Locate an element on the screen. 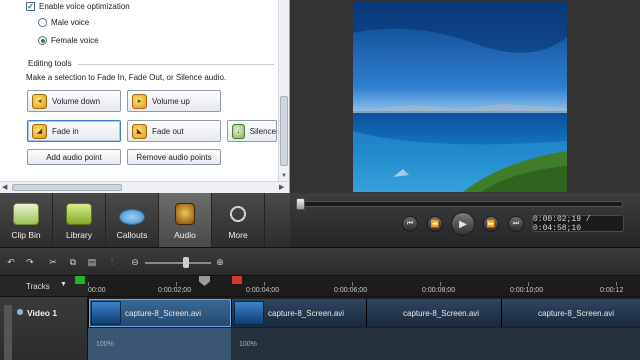 The height and width of the screenshot is (360, 640). fade-out-button: ◣ Fade out is located at coordinates (174, 131).